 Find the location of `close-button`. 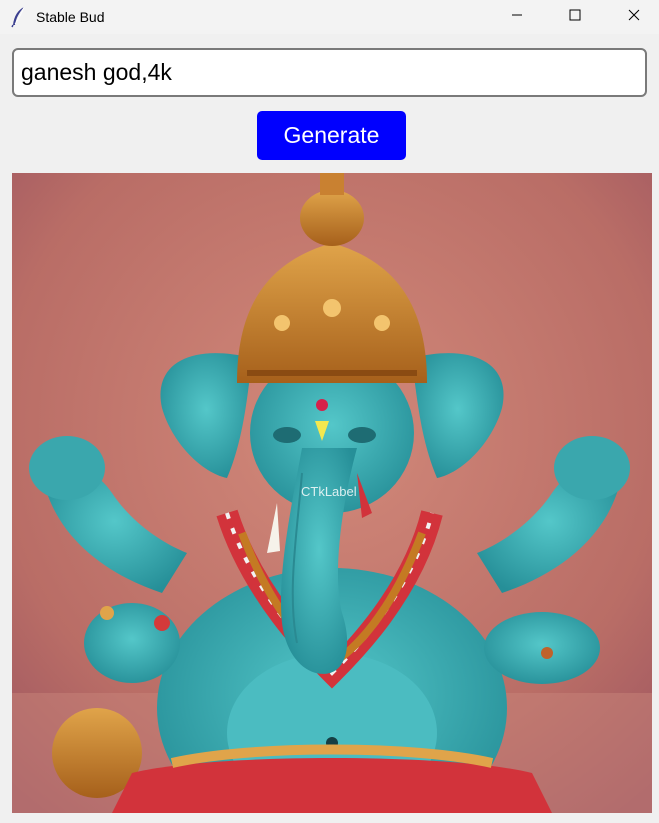

close-button is located at coordinates (634, 17).